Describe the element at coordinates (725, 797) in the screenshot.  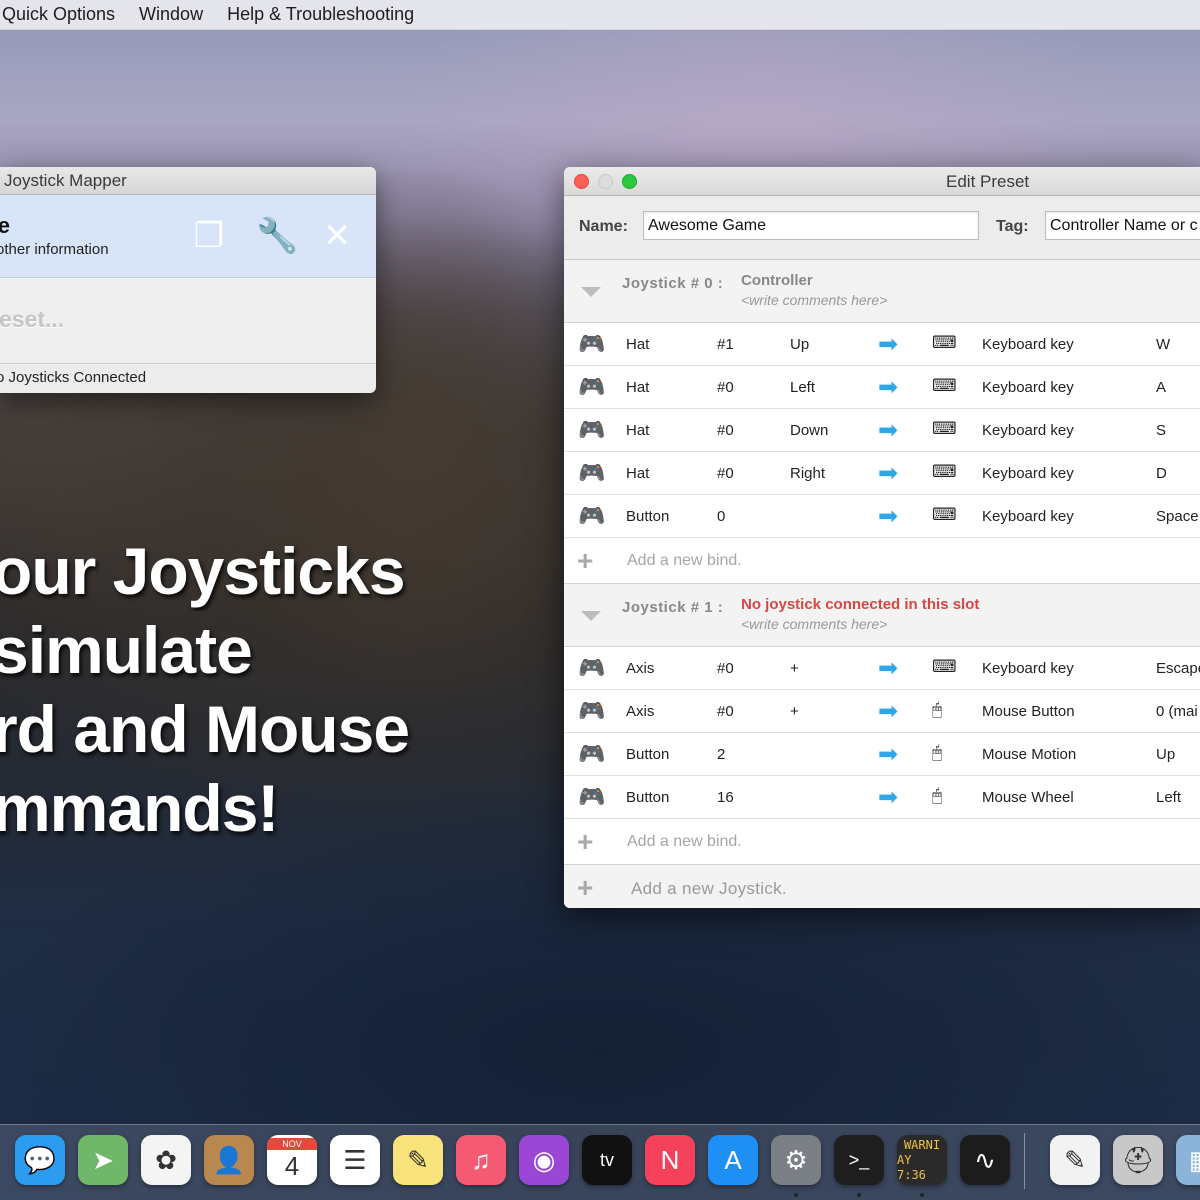
I see `input-number: 16` at that location.